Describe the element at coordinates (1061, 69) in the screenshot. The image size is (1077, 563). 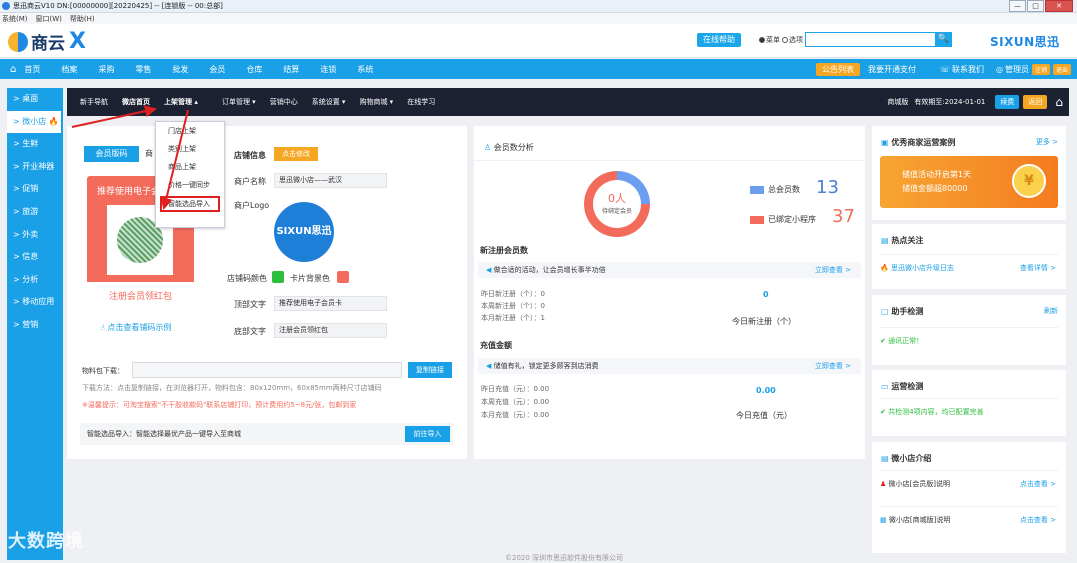
I see `exit-button: 退出` at that location.